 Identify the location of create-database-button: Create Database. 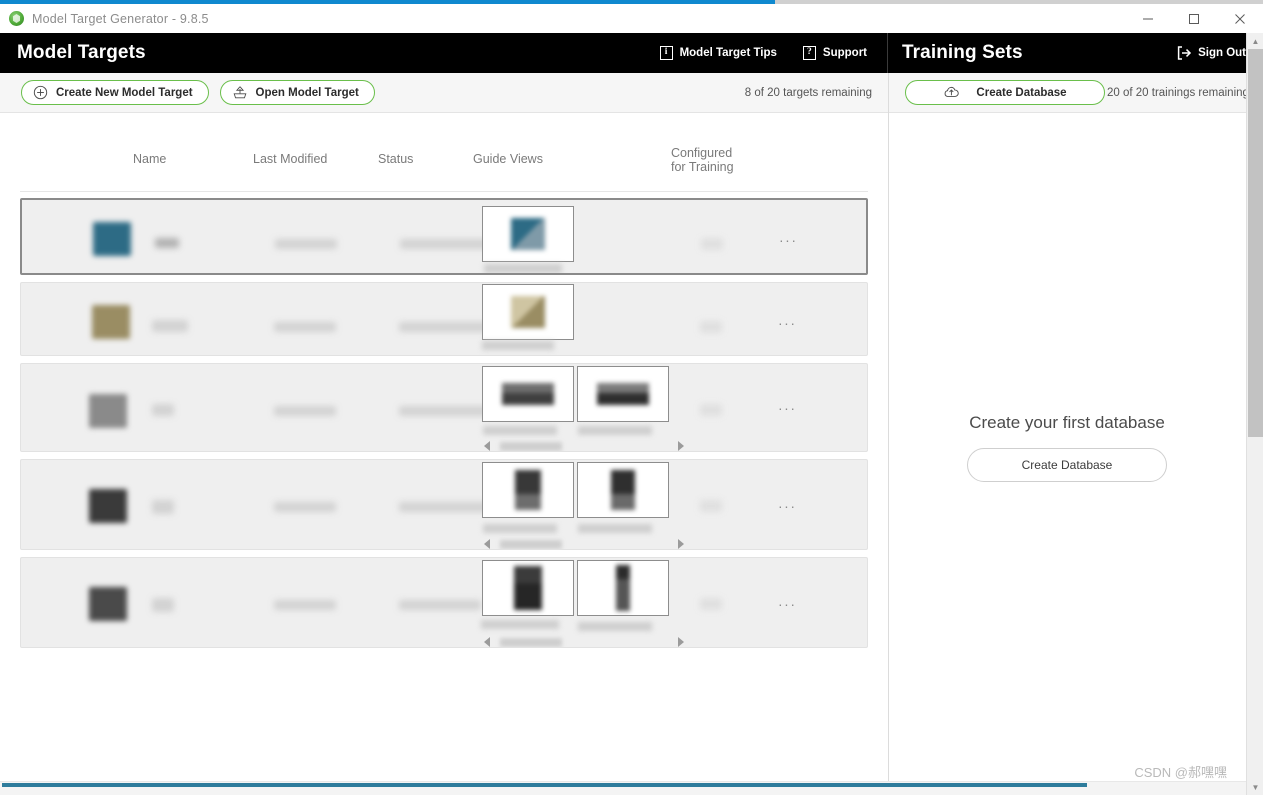
(1005, 92).